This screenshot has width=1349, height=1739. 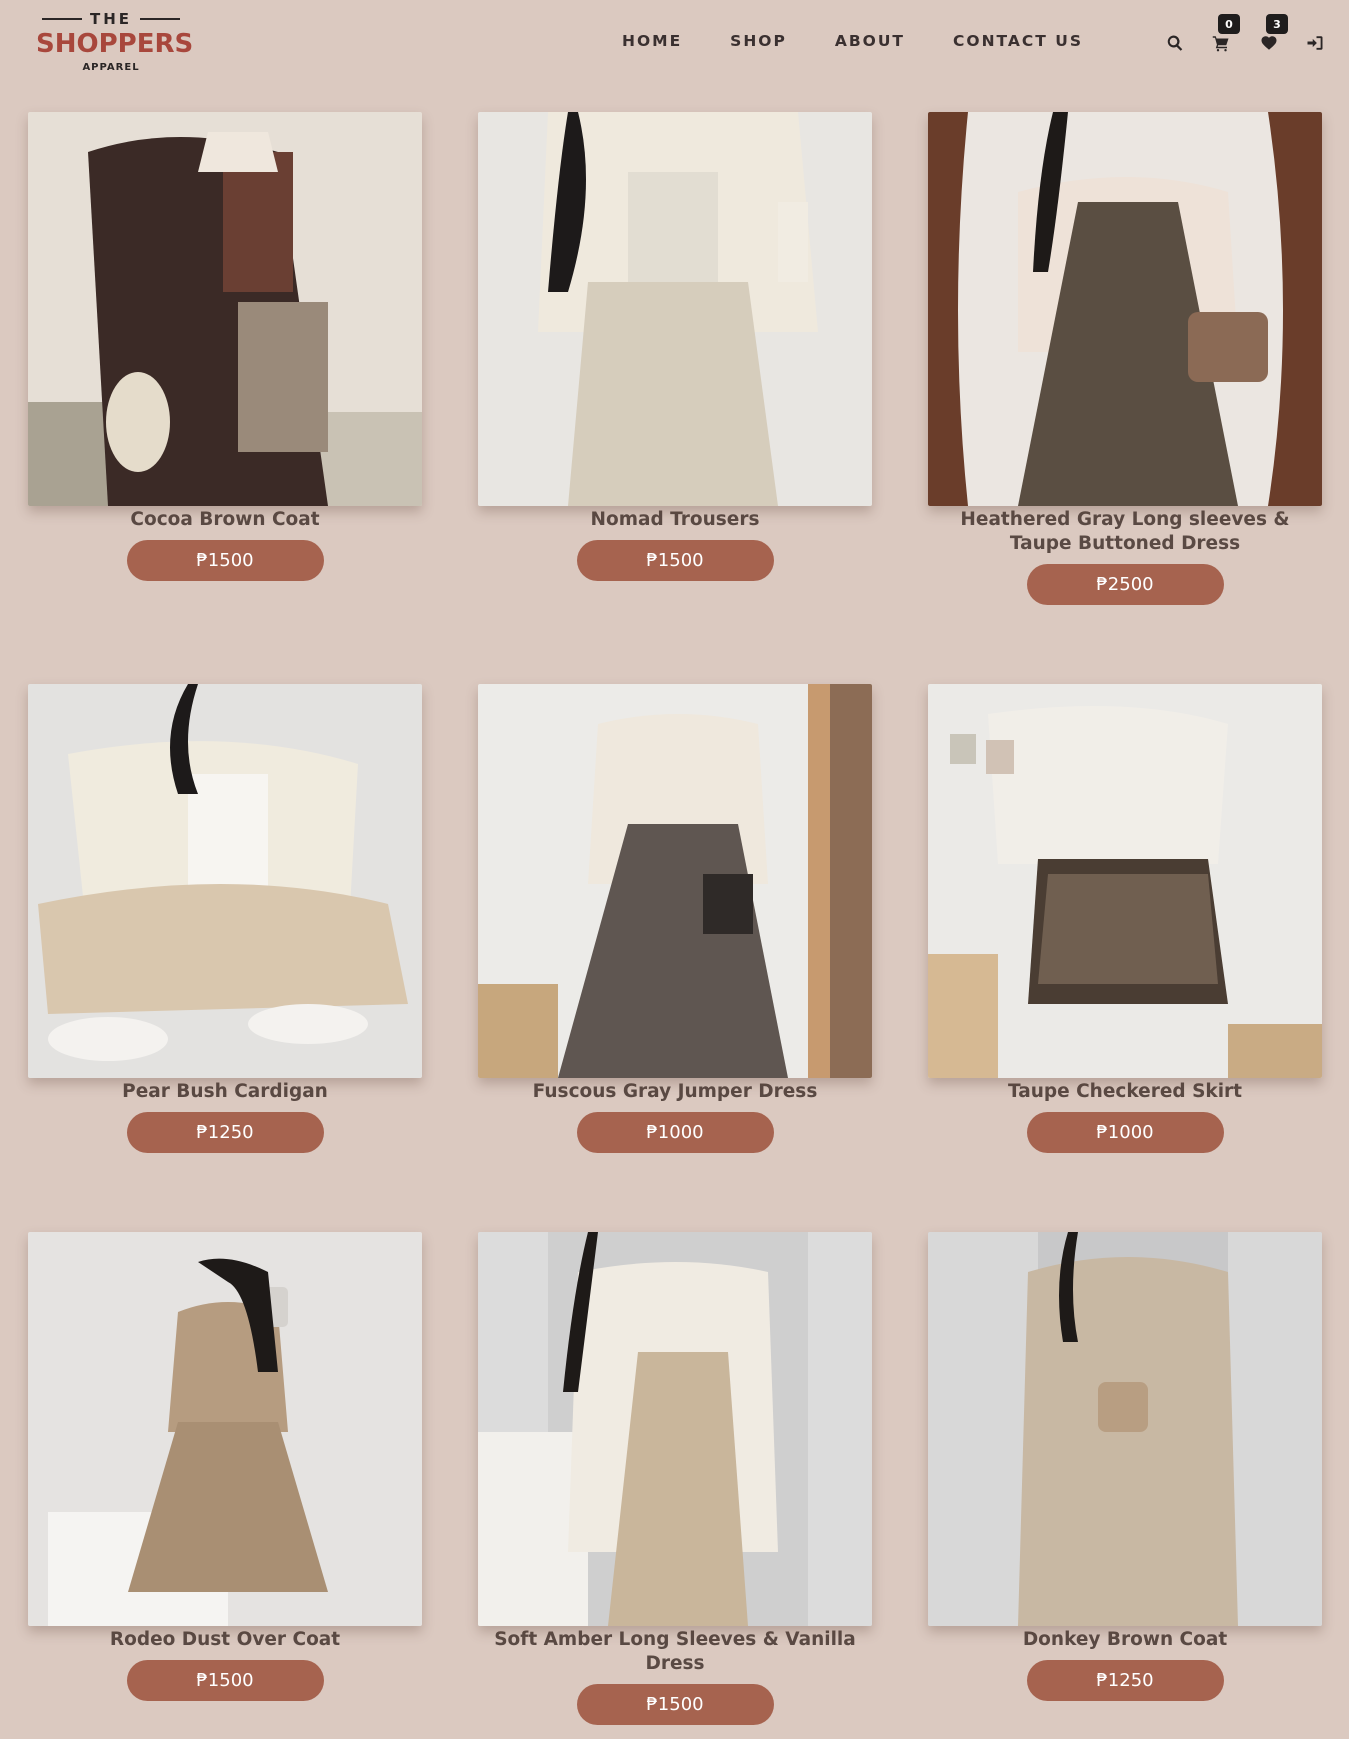 I want to click on product-card: Pear Bush Cardigan ₱1250, so click(x=225, y=918).